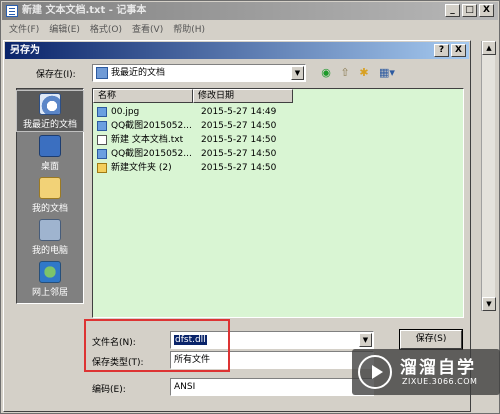  I want to click on scroll-down-arrow-icon: ▼, so click(489, 304).